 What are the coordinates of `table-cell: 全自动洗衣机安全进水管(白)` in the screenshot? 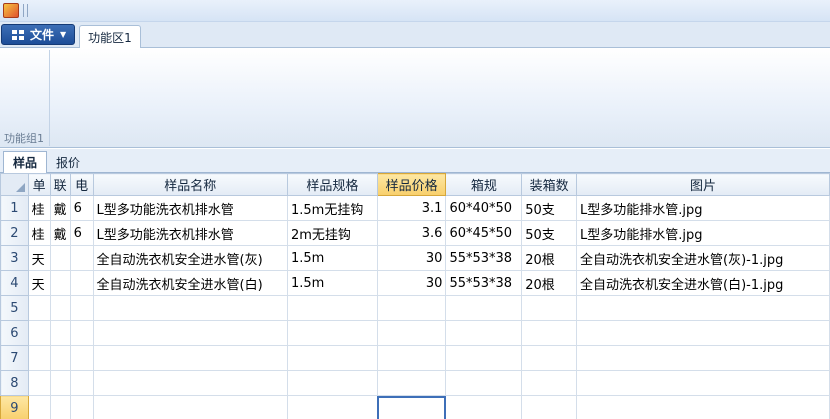 It's located at (190, 283).